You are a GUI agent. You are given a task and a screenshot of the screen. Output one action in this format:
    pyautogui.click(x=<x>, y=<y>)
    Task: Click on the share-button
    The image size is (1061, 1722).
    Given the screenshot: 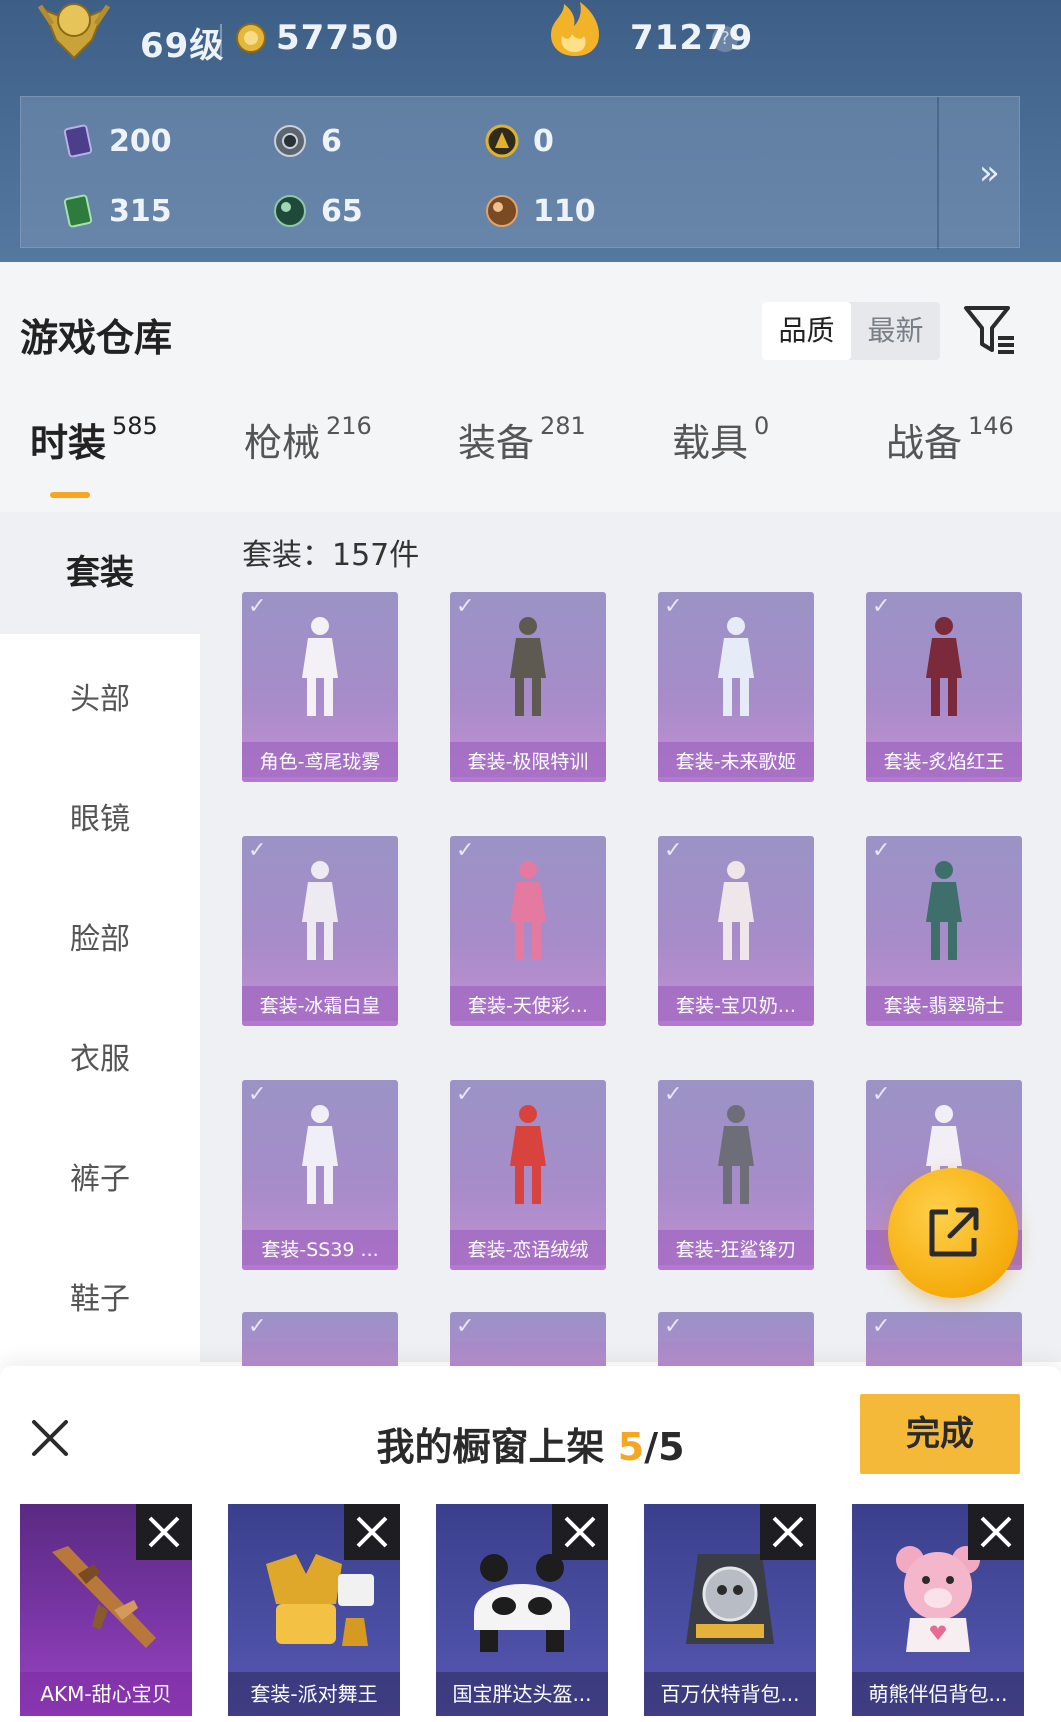 What is the action you would take?
    pyautogui.click(x=953, y=1233)
    